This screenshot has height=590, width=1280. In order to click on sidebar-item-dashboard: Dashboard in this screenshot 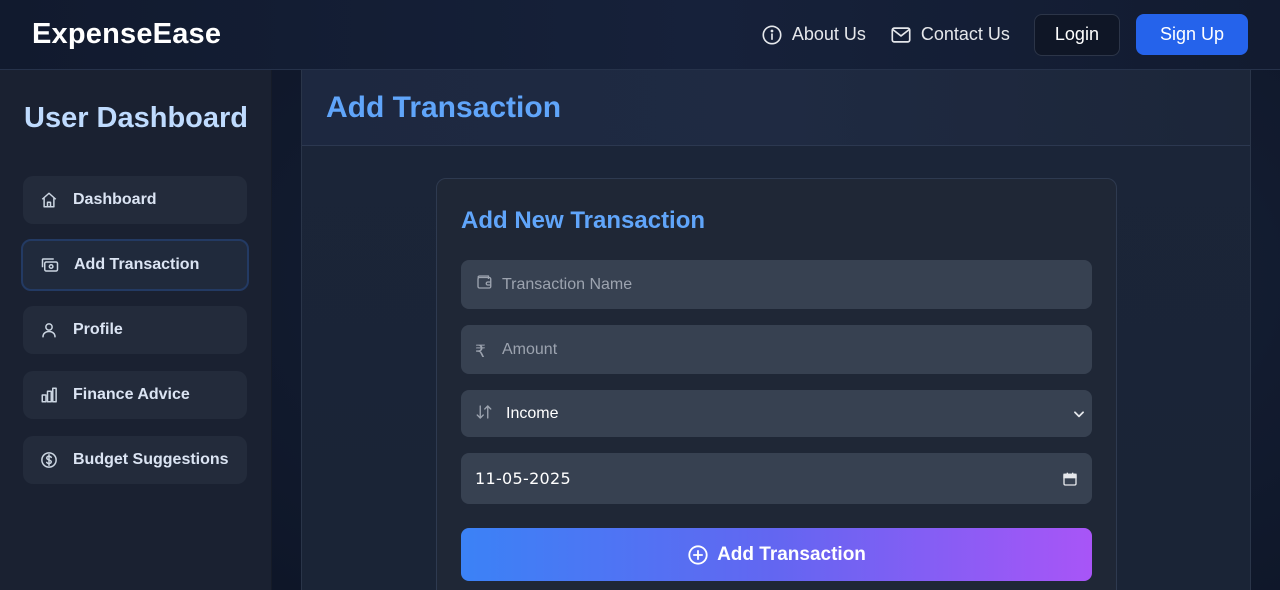, I will do `click(135, 200)`.